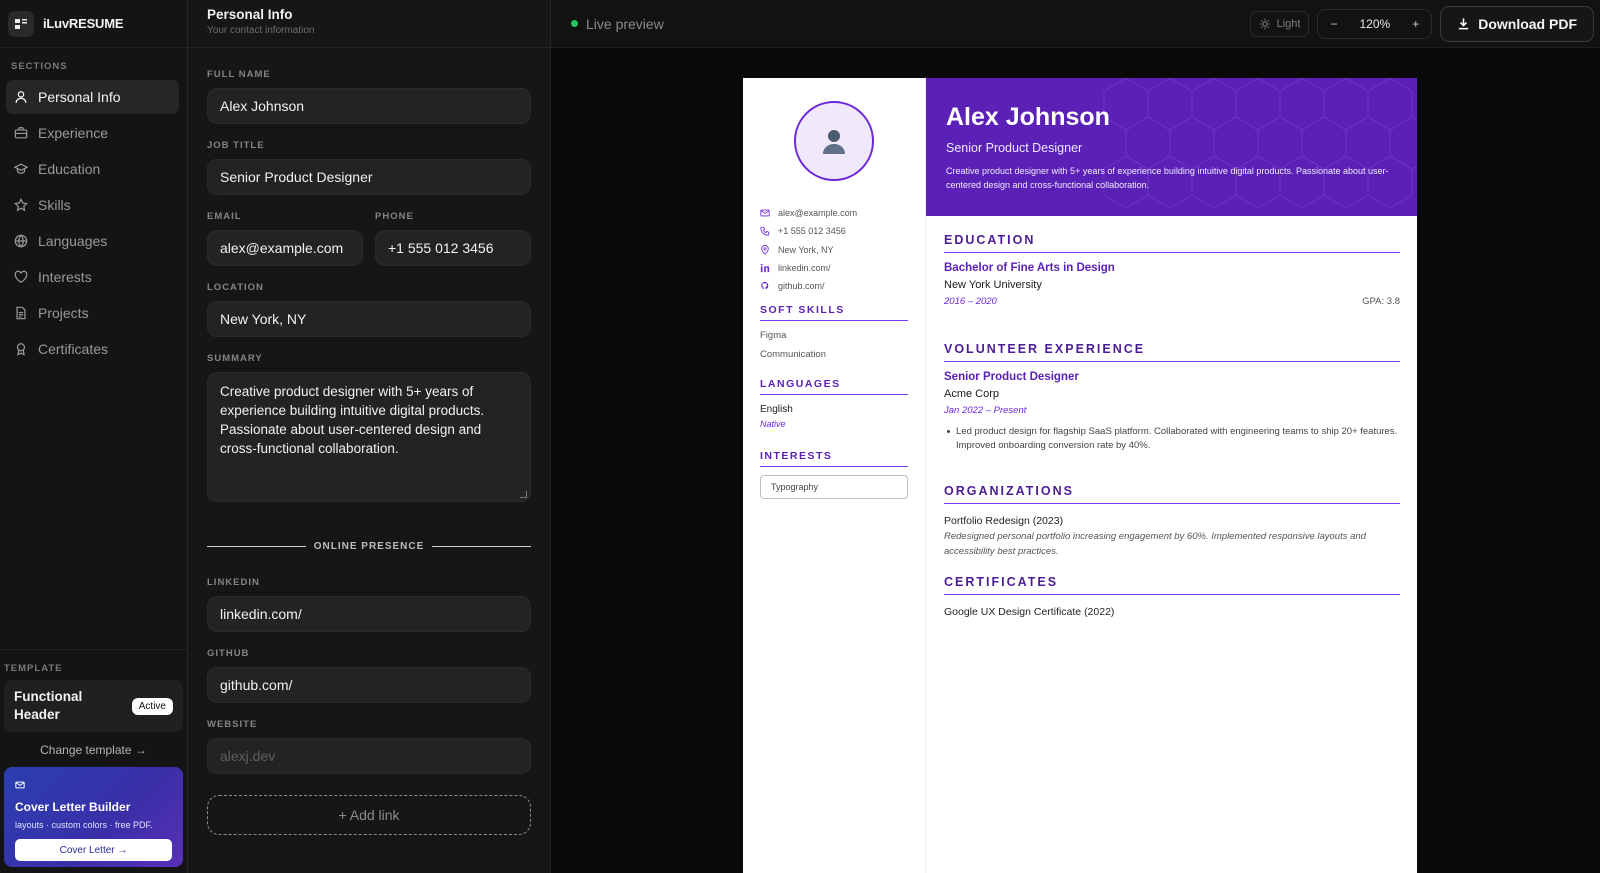 This screenshot has height=873, width=1600. Describe the element at coordinates (228, 653) in the screenshot. I see `github-label: GITHUB` at that location.